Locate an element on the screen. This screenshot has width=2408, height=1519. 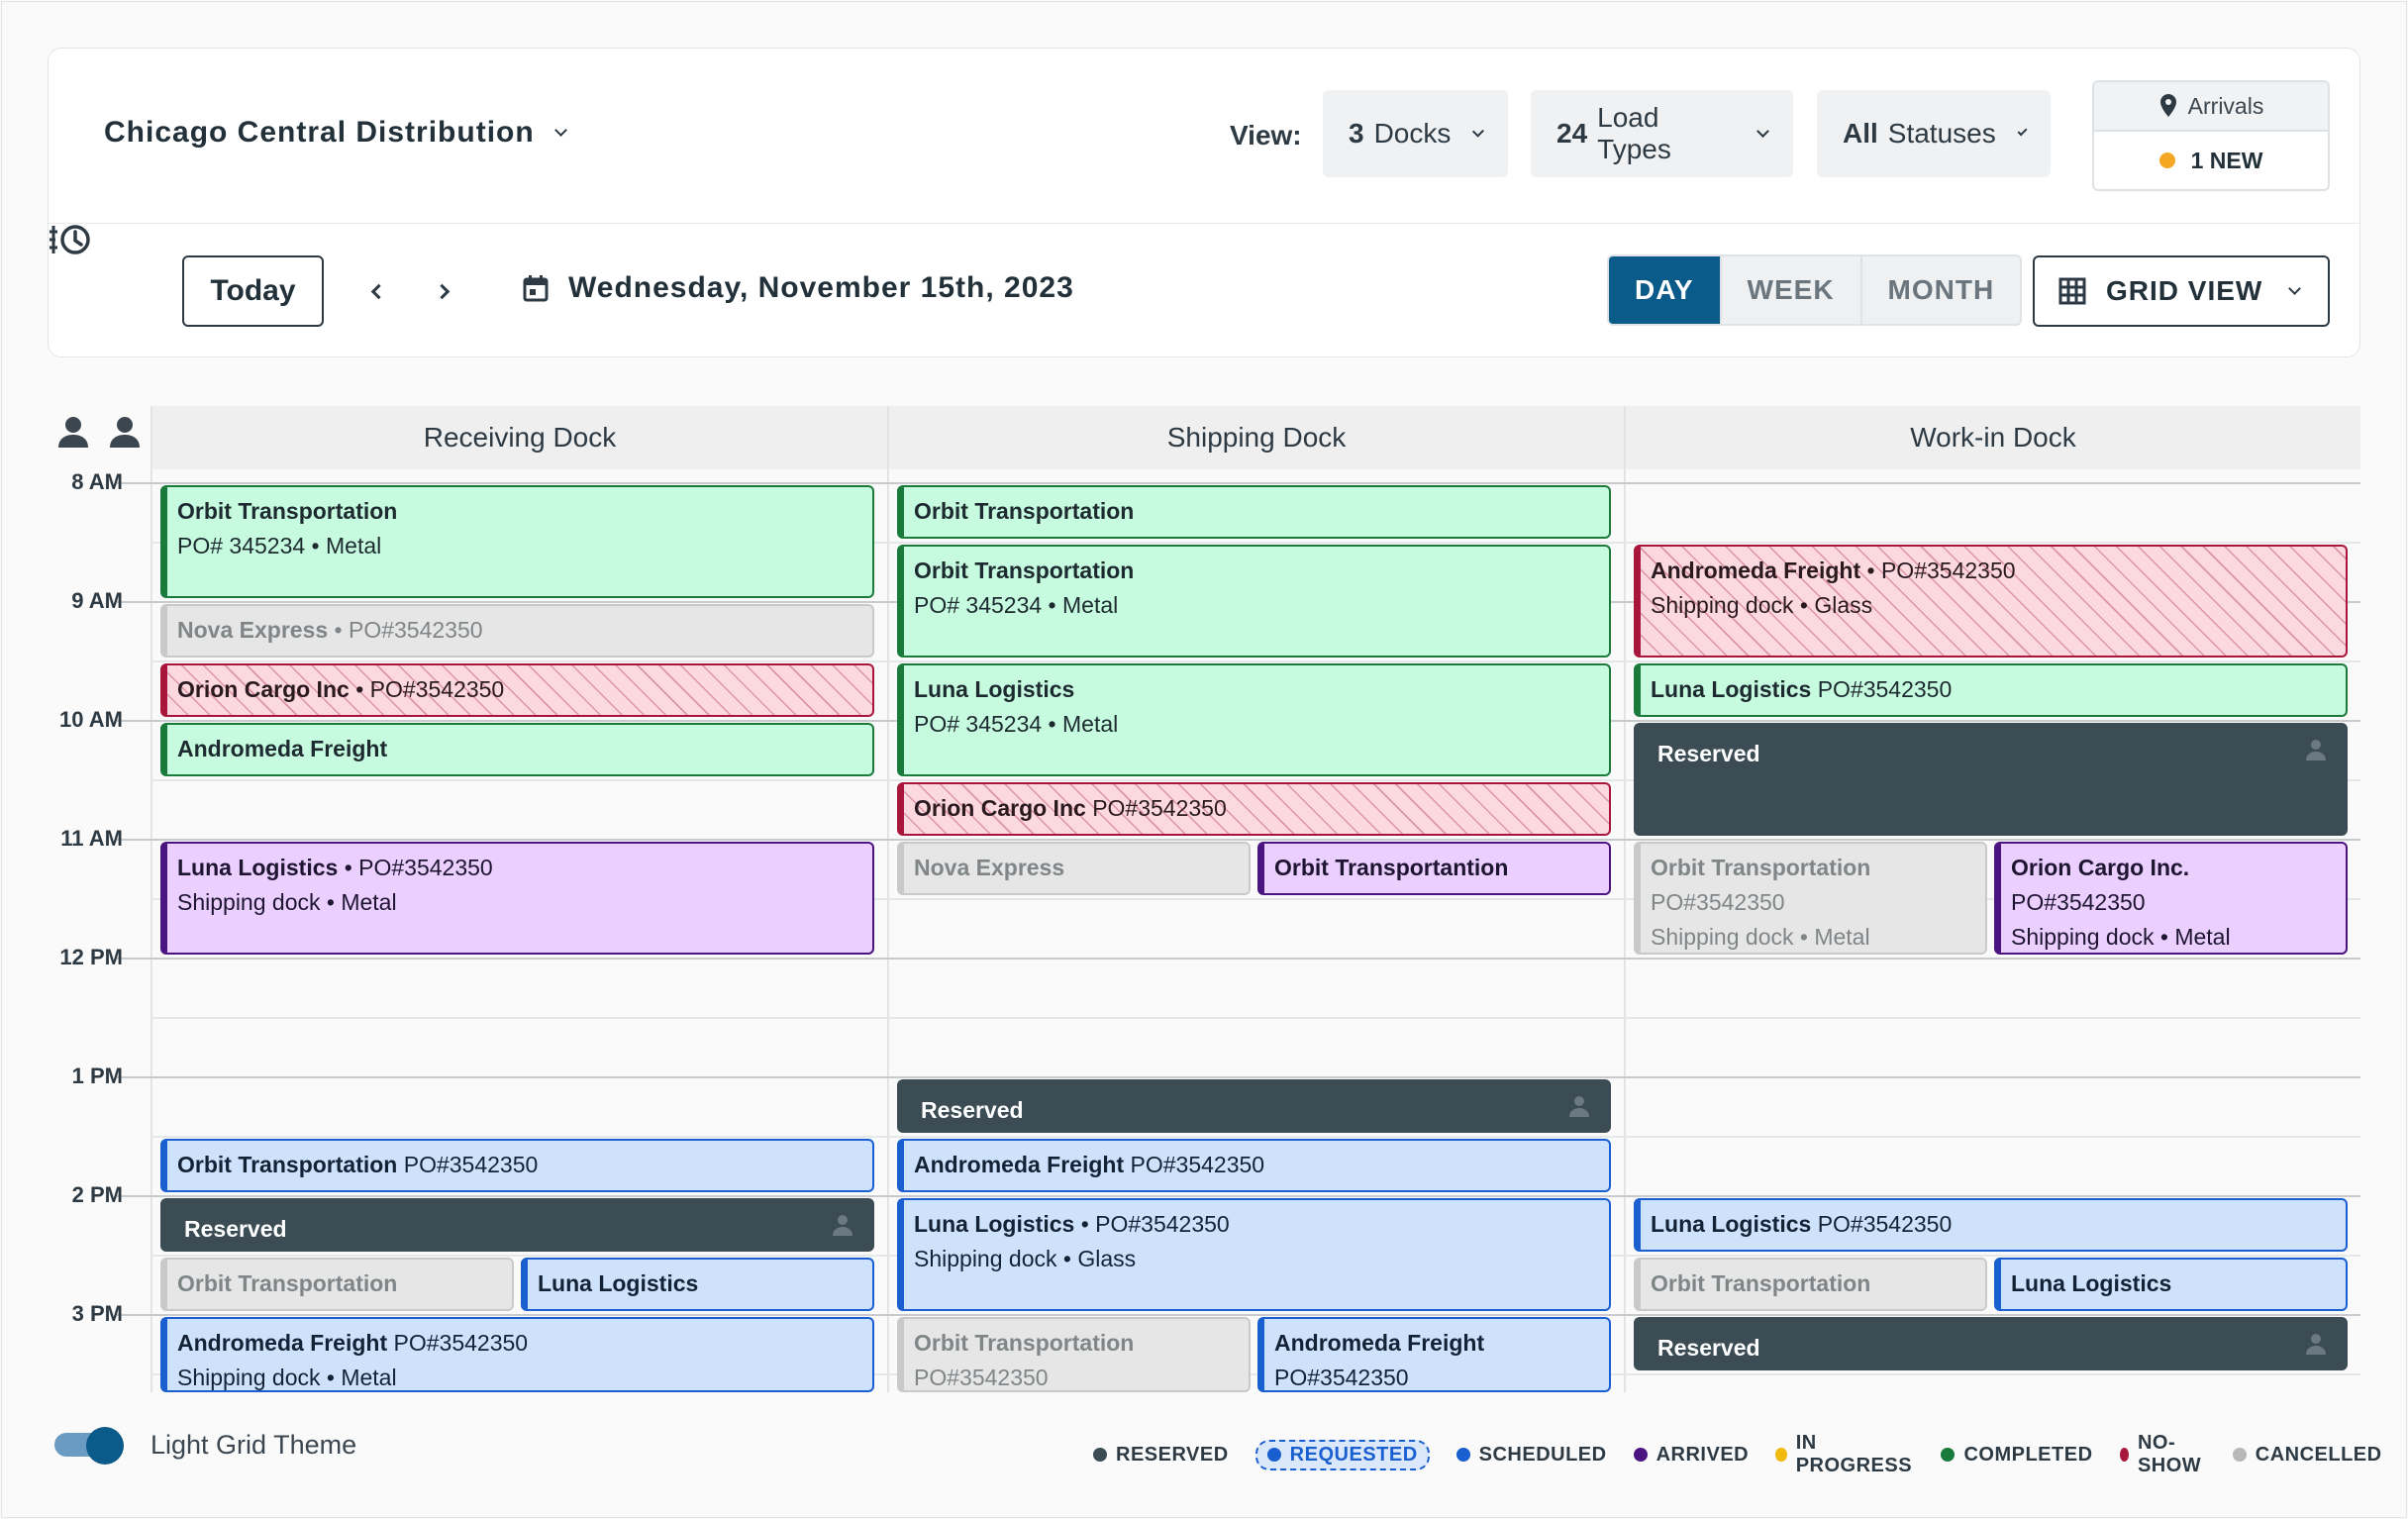
arrivals-header: Arrivals is located at coordinates (2211, 107).